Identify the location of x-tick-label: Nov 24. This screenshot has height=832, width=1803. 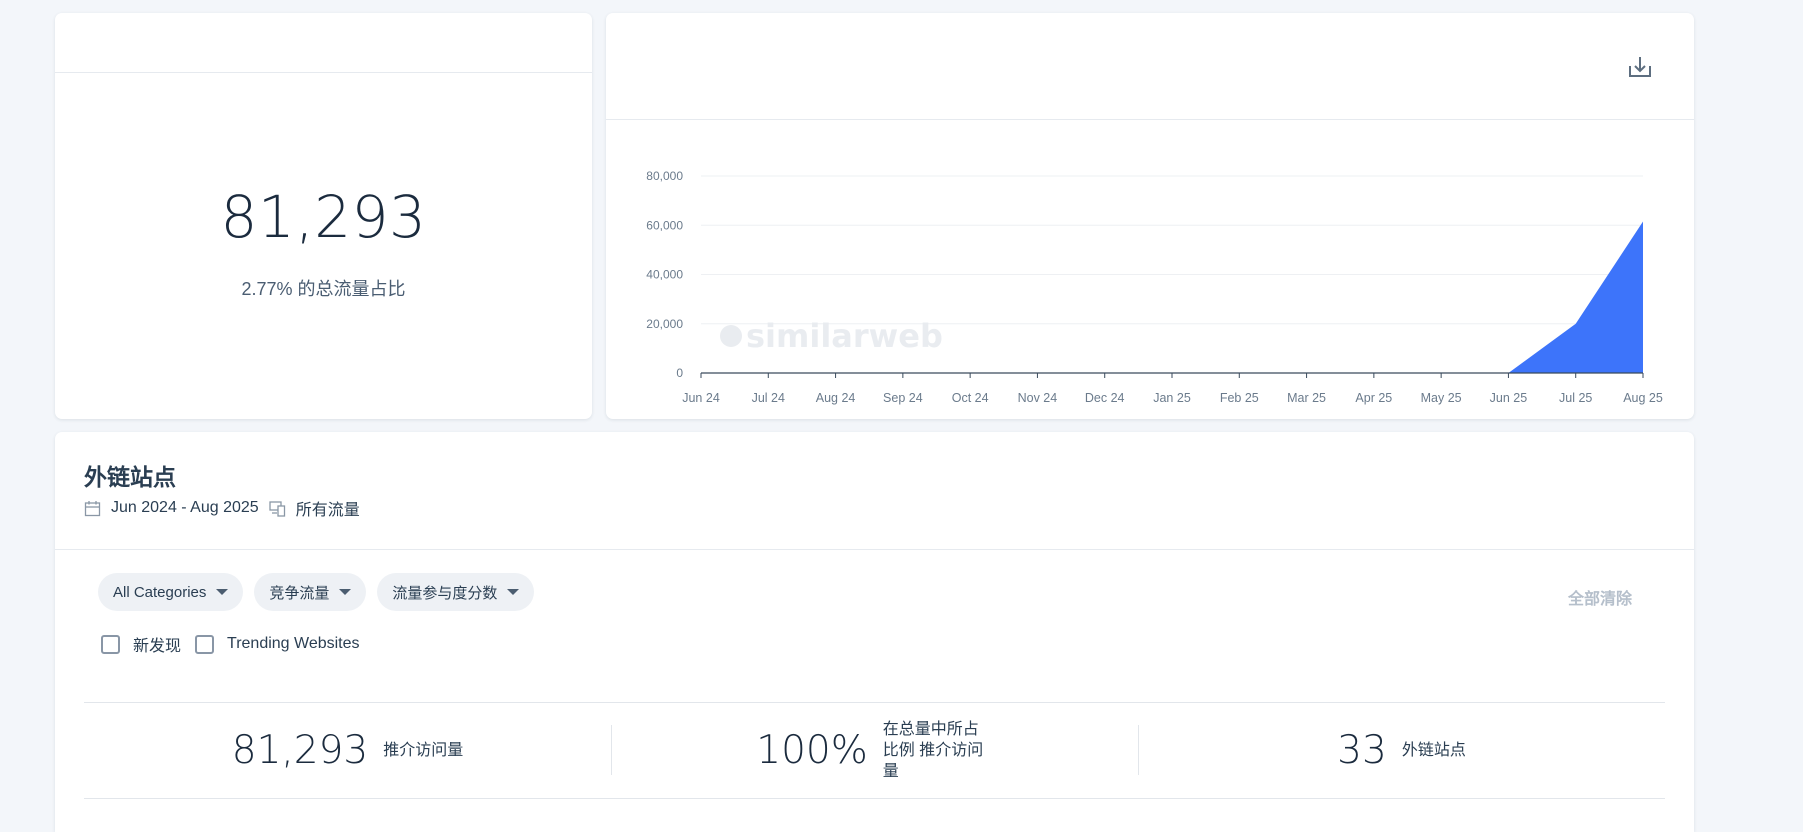
(1038, 398).